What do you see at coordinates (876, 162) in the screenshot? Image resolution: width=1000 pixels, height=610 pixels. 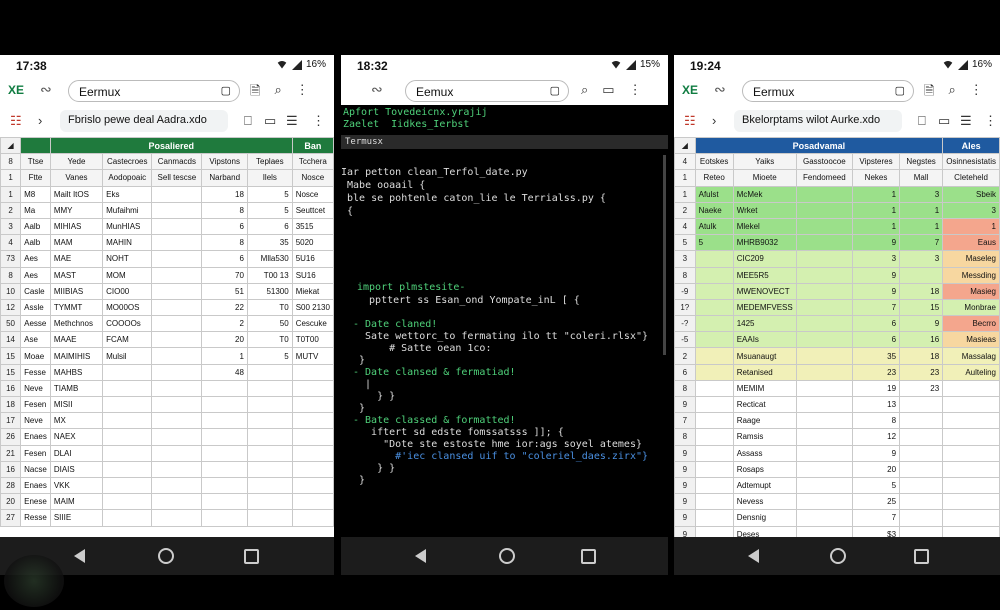 I see `column-header: Vipsteres` at bounding box center [876, 162].